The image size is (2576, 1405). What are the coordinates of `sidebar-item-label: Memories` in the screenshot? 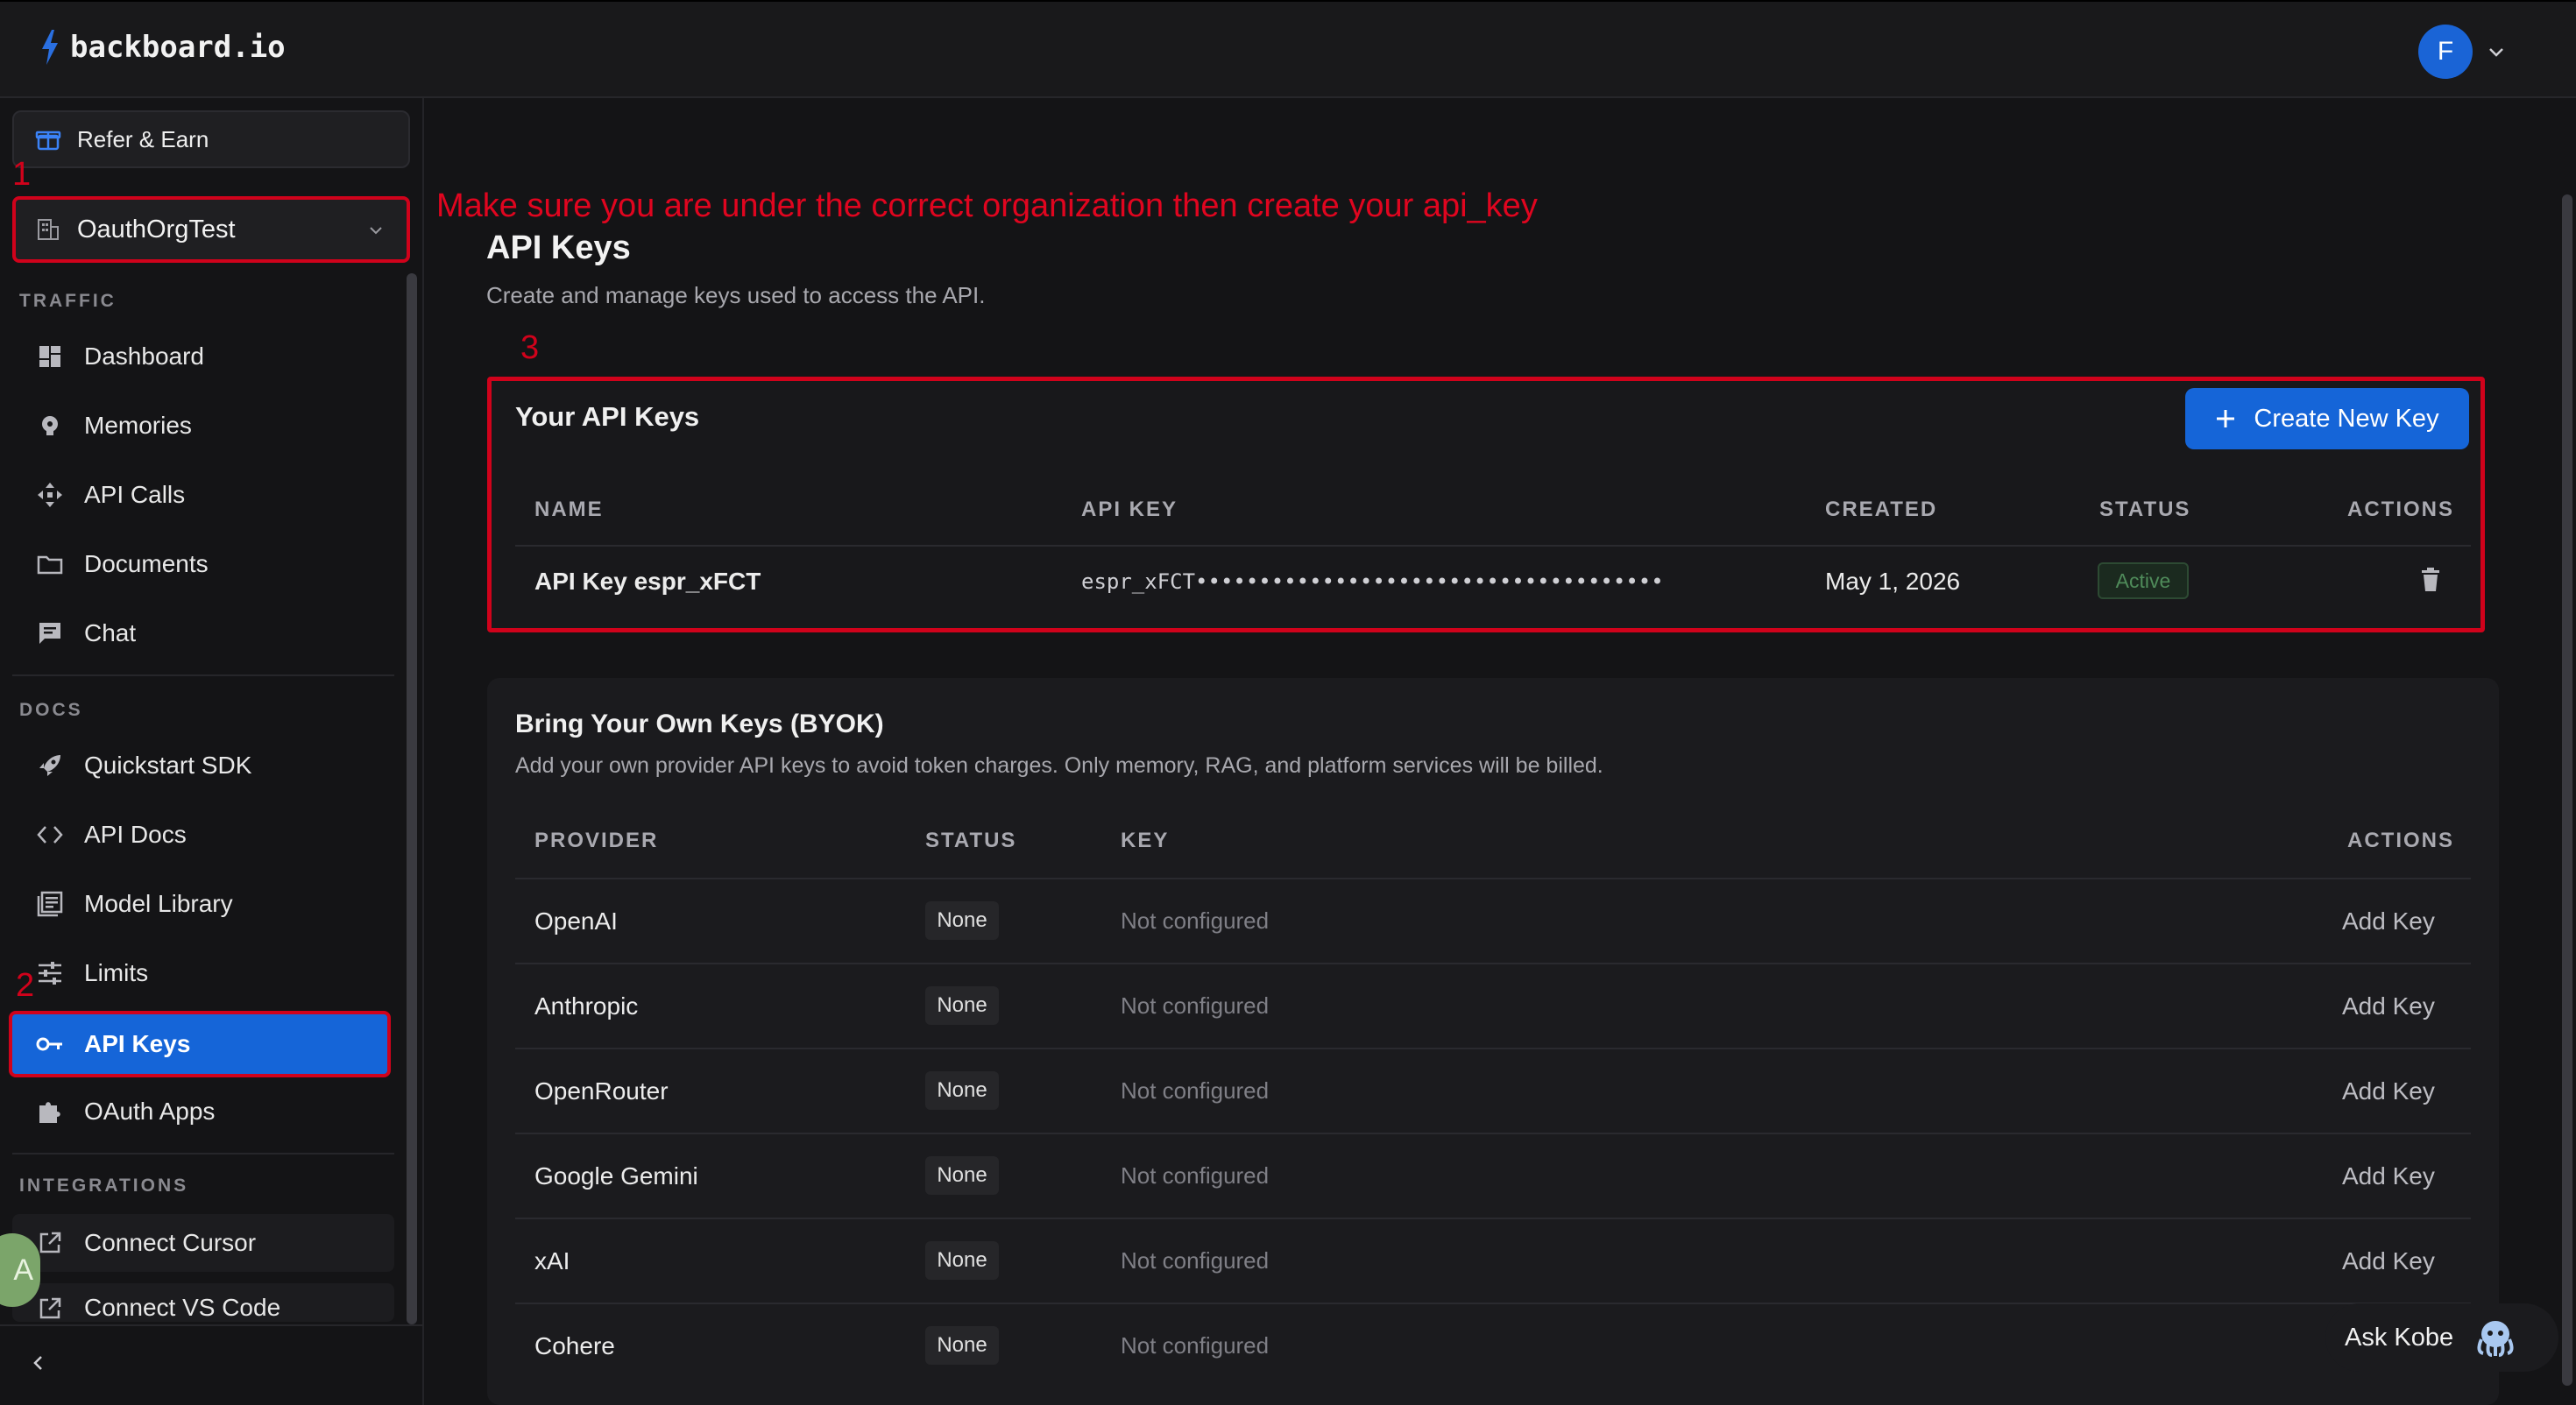 It's located at (138, 425).